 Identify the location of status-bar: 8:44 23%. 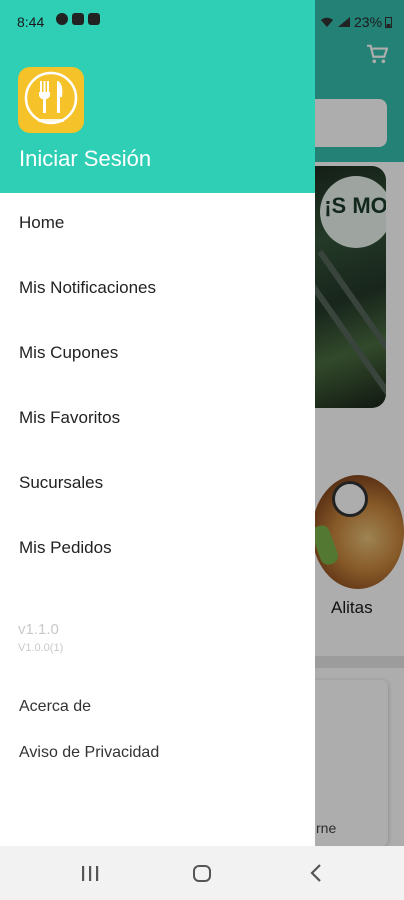
(202, 20).